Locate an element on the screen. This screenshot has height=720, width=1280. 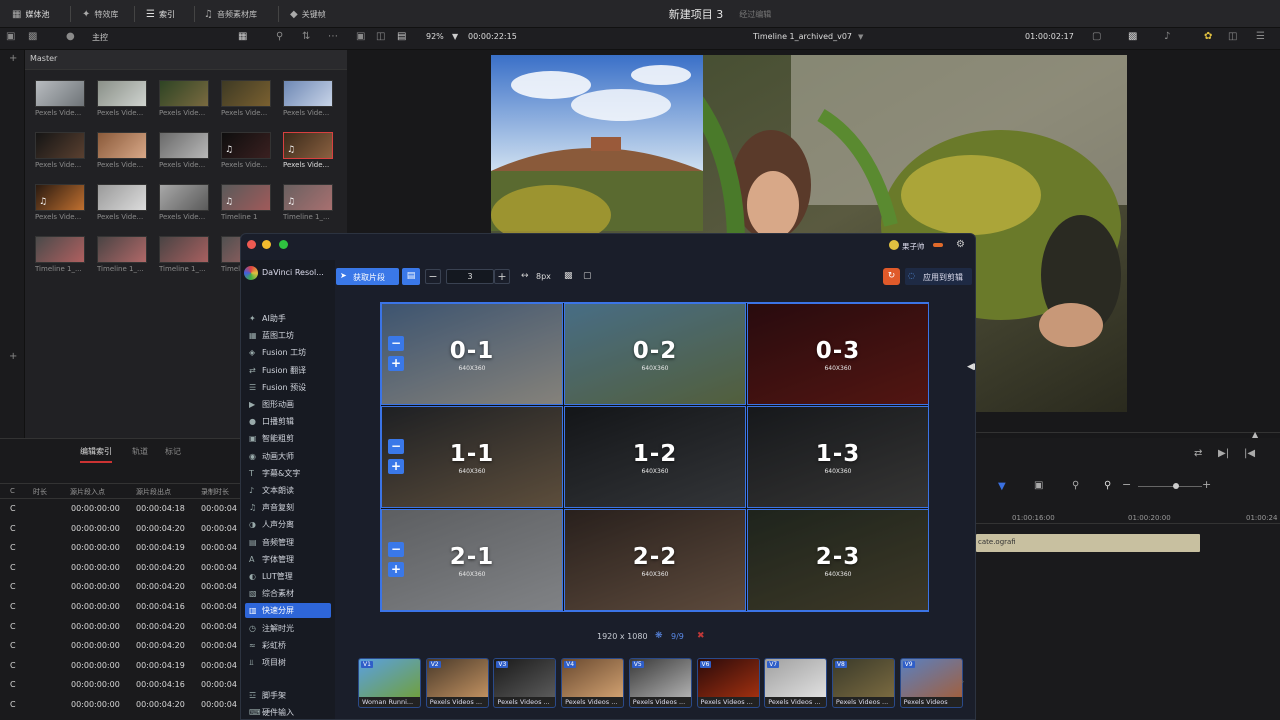
zoom-slider-thumb is located at coordinates (1176, 486).